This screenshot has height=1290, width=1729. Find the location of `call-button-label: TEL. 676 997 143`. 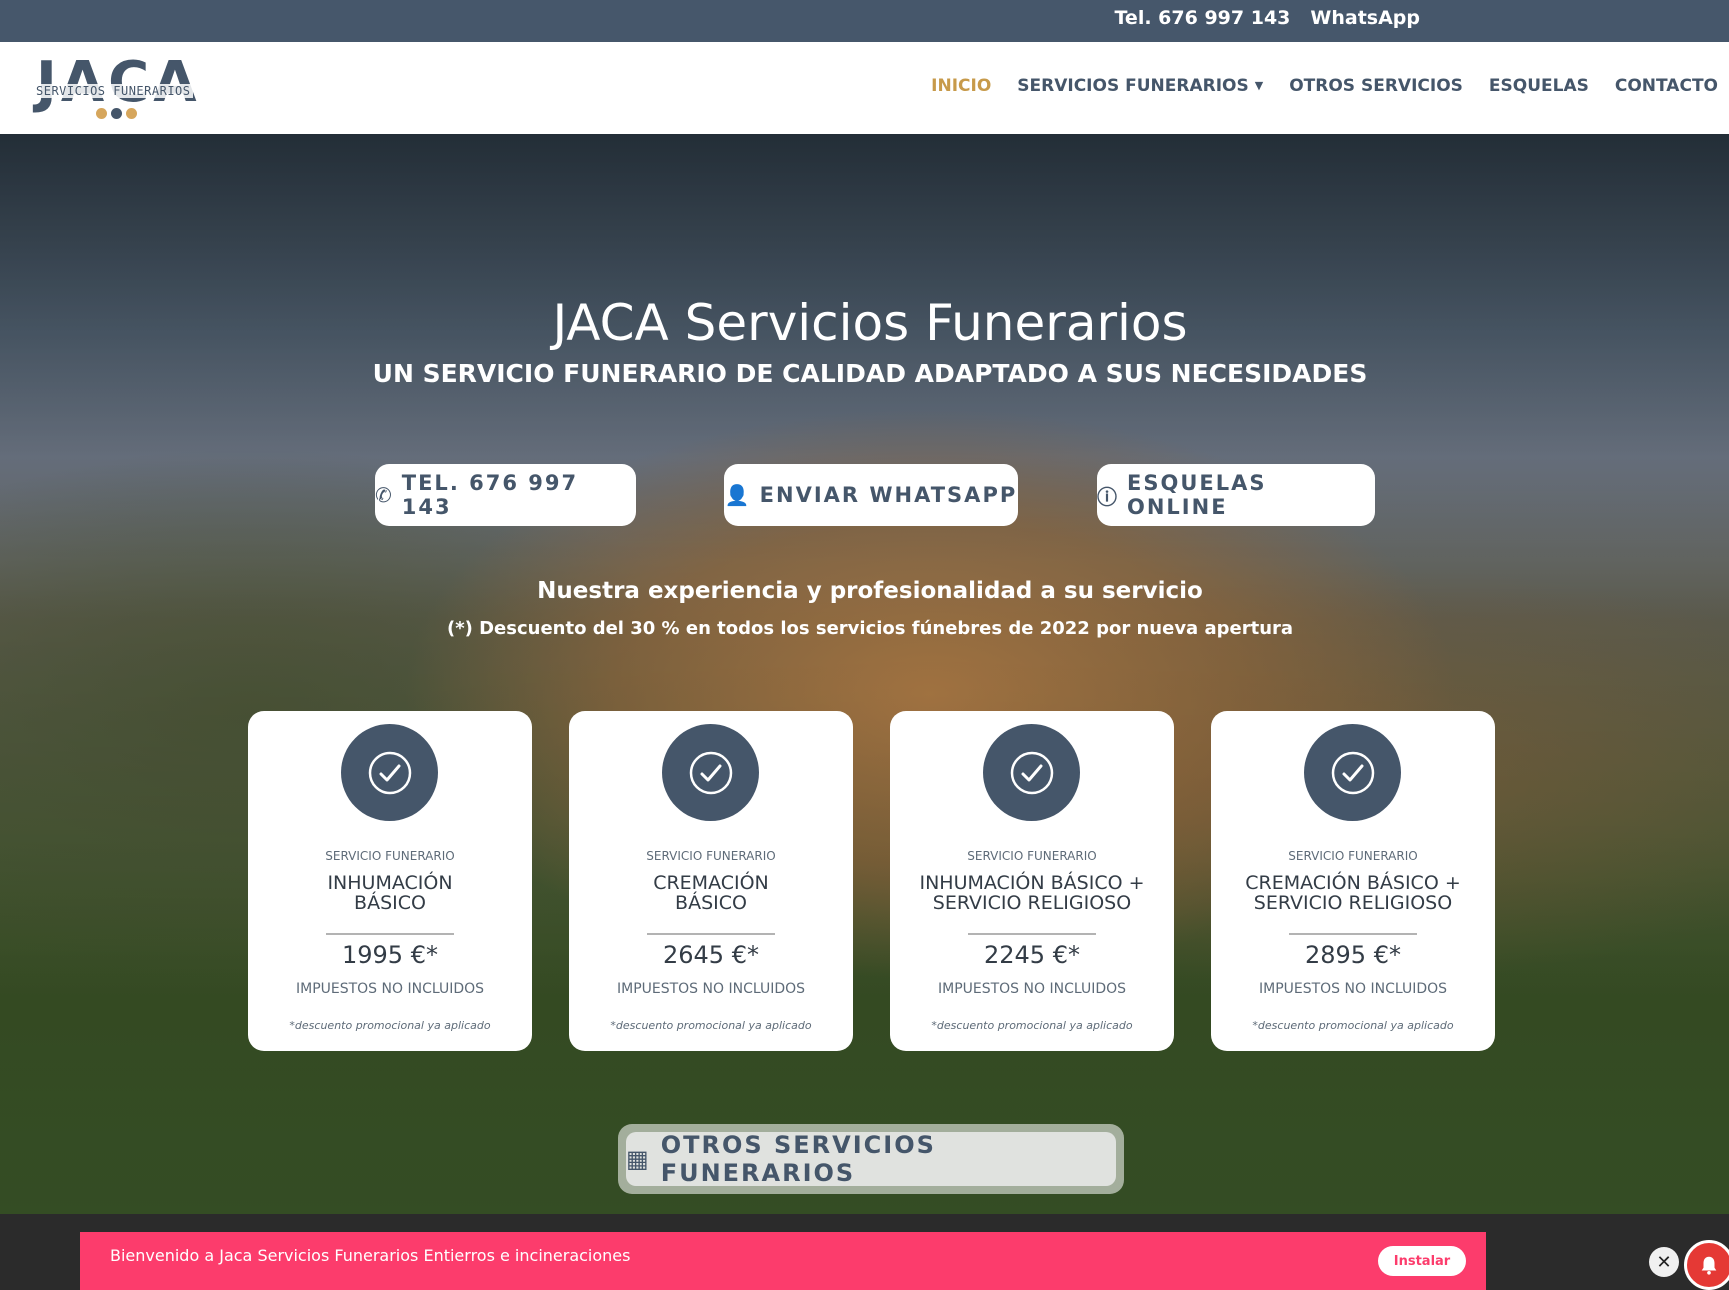

call-button-label: TEL. 676 997 143 is located at coordinates (490, 495).